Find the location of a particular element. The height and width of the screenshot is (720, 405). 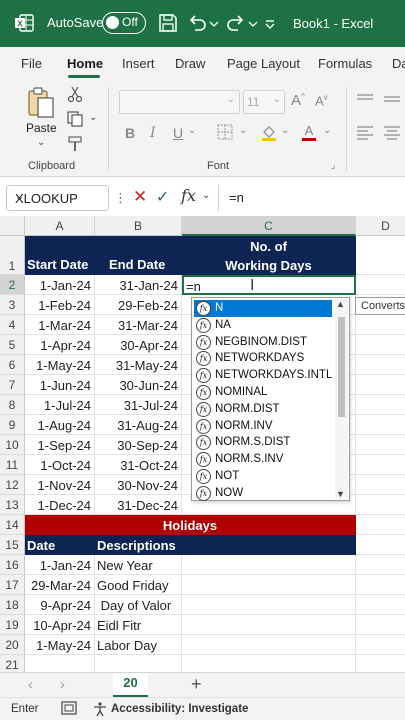

align-center-icon is located at coordinates (392, 133).